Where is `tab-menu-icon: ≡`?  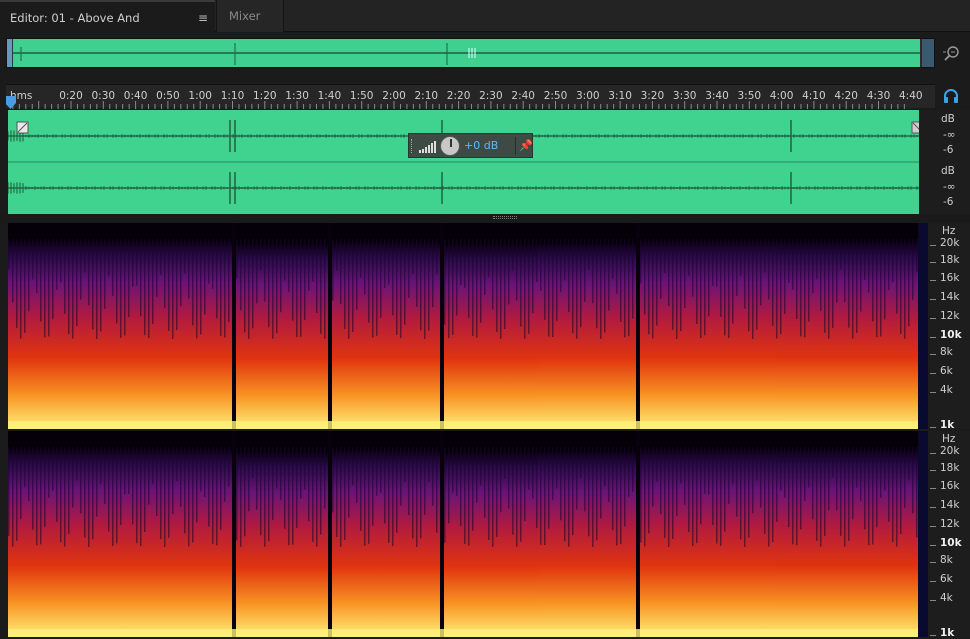
tab-menu-icon: ≡ is located at coordinates (203, 18).